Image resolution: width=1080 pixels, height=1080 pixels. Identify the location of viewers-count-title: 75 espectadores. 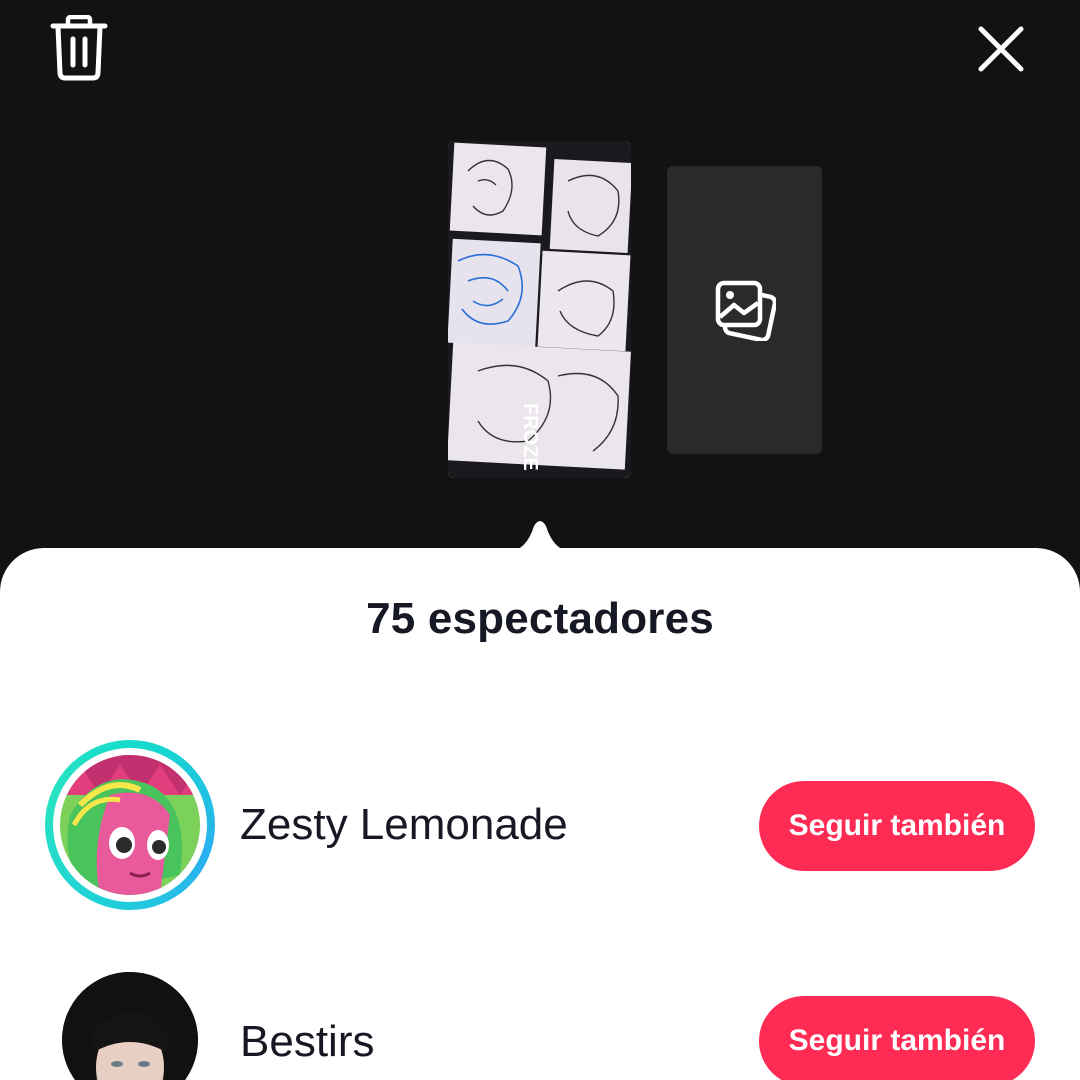
(540, 618).